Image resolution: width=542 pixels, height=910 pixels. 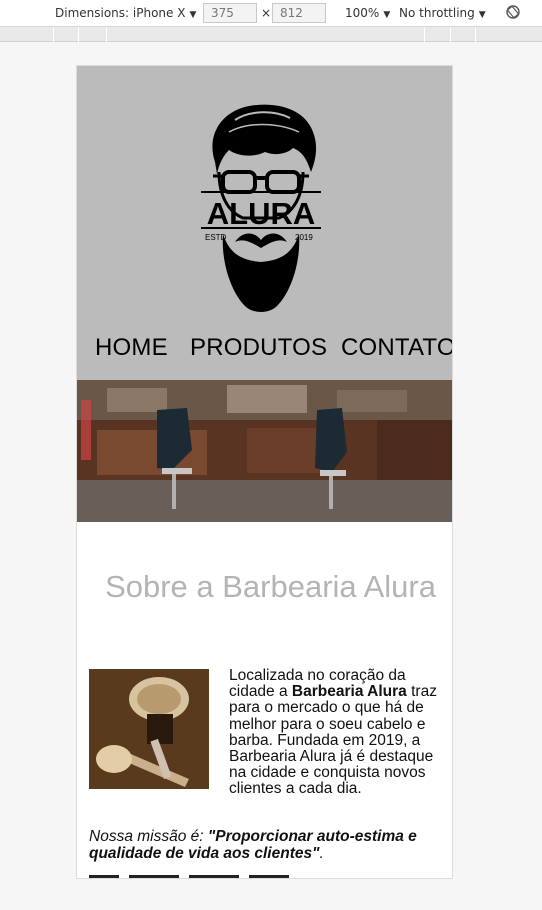 What do you see at coordinates (131, 348) in the screenshot?
I see `nav-home-link: HOME` at bounding box center [131, 348].